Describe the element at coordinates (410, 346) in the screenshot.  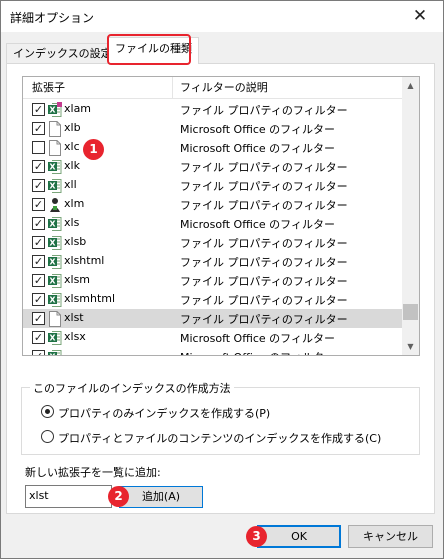
I see `scroll-down-icon: ▼` at that location.